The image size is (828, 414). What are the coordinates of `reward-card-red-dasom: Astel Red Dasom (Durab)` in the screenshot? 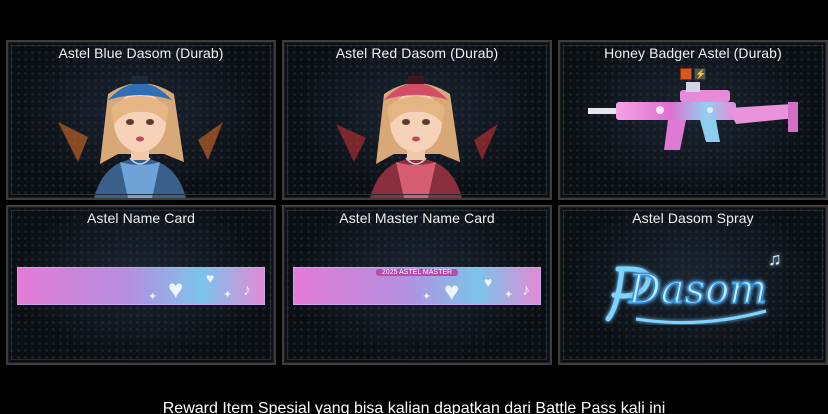 It's located at (417, 120).